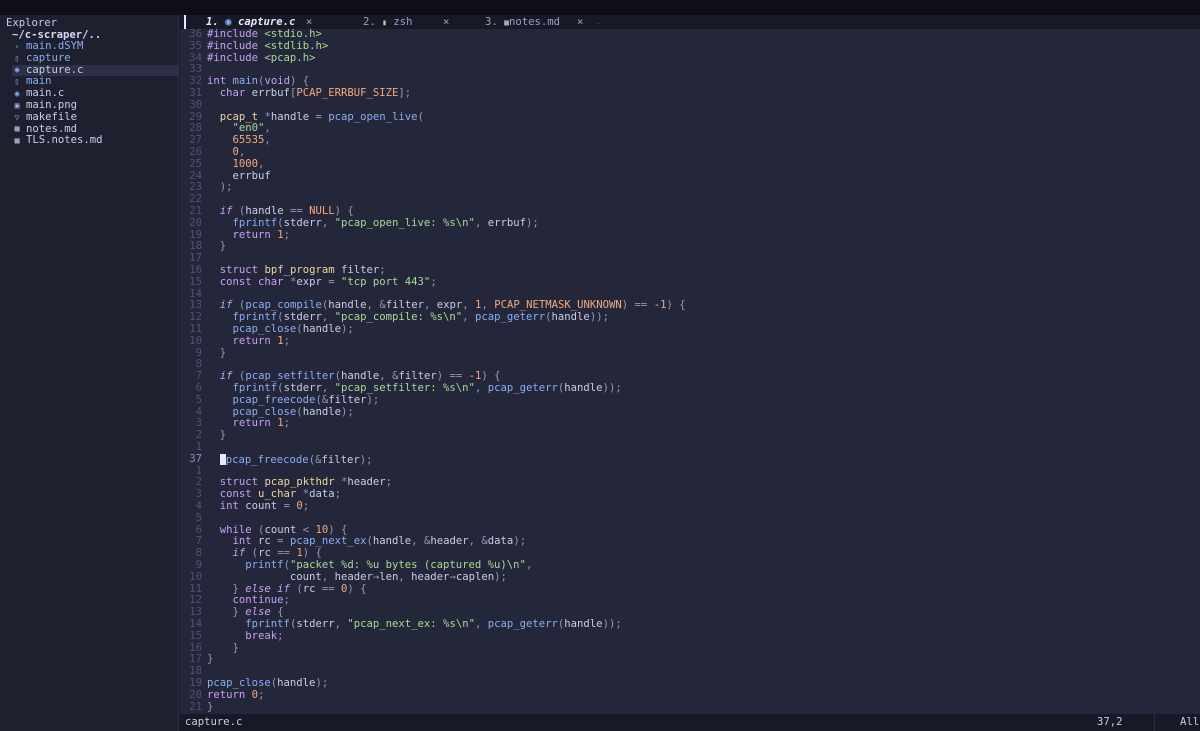 Image resolution: width=1200 pixels, height=731 pixels. Describe the element at coordinates (690, 353) in the screenshot. I see `code-line: 9 }` at that location.